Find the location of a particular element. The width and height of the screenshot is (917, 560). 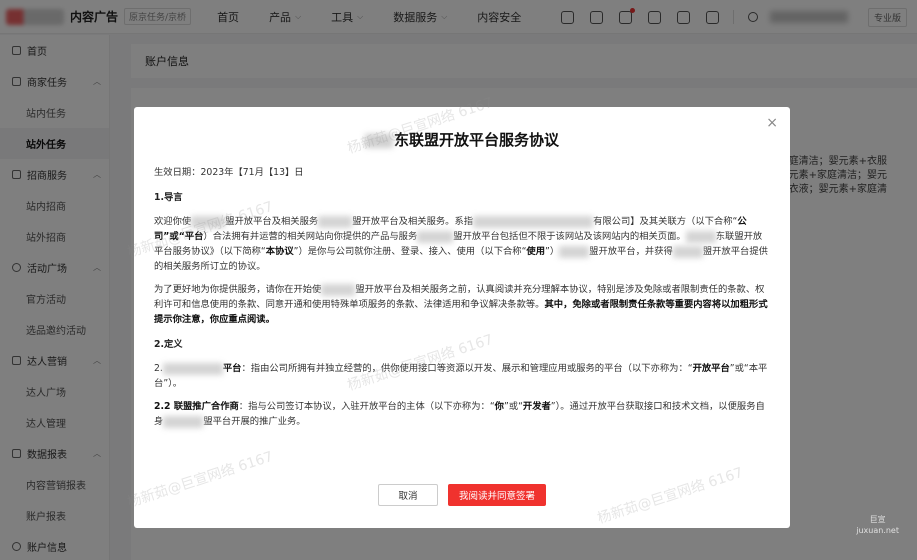

agree-sign-button: 我阅读并同意签署 is located at coordinates (497, 495).